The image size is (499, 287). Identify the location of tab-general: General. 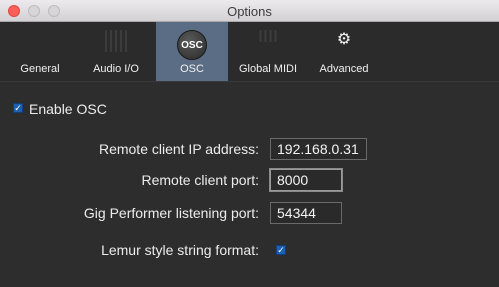
(40, 51).